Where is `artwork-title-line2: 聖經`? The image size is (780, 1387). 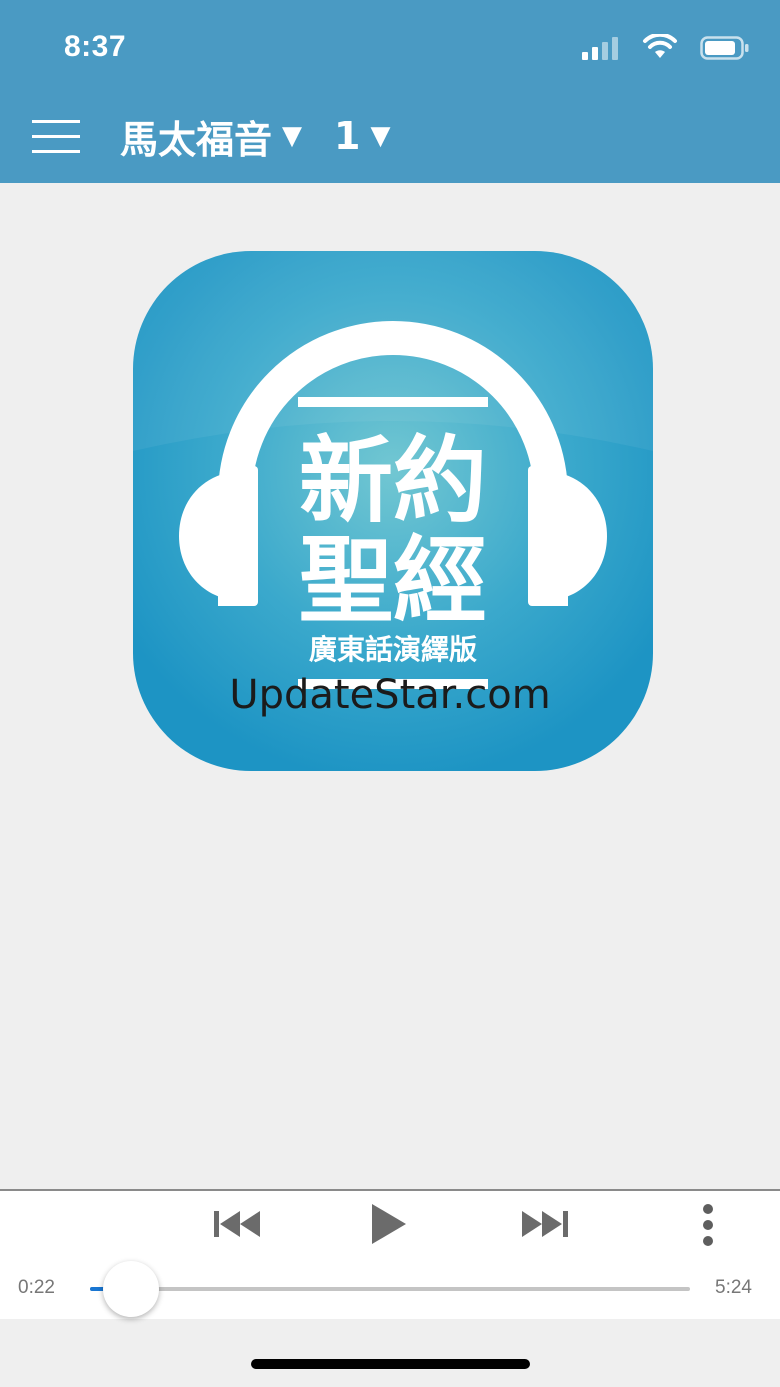
artwork-title-line2: 聖經 is located at coordinates (393, 581).